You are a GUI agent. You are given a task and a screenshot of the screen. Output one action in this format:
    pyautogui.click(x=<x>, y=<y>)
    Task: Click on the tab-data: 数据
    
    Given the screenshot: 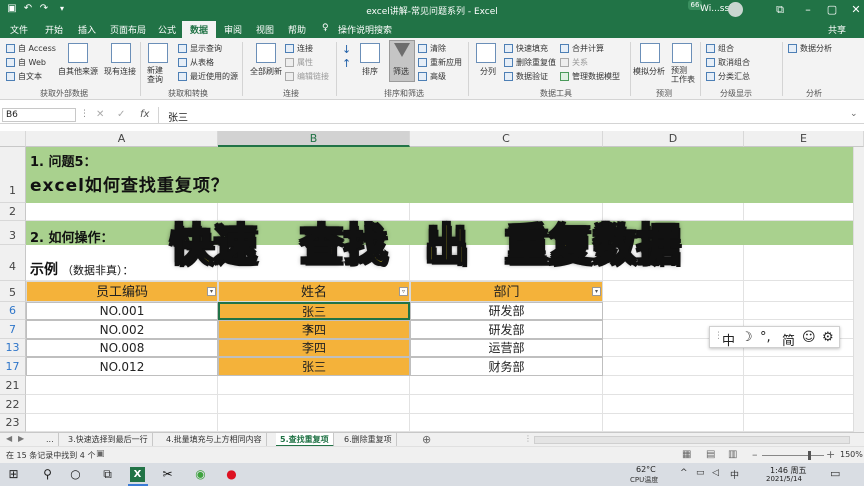 What is the action you would take?
    pyautogui.click(x=199, y=29)
    